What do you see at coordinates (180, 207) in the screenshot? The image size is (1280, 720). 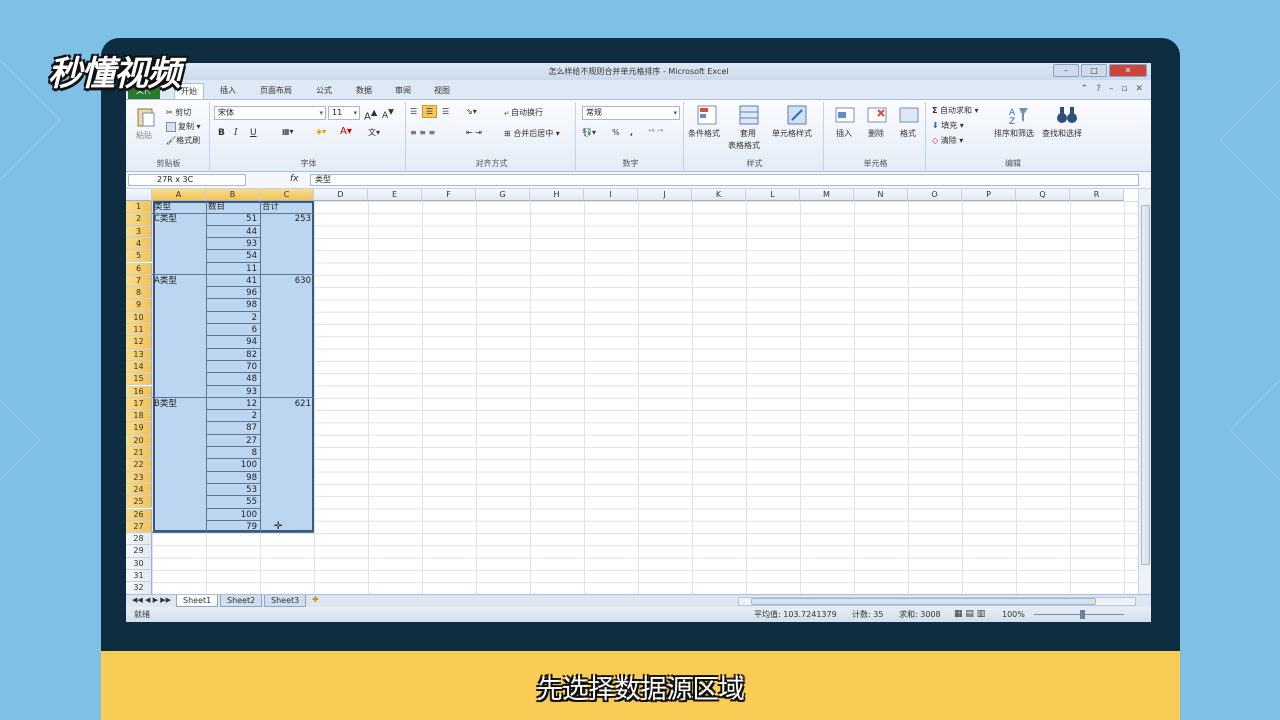 I see `header-cell: 类型` at bounding box center [180, 207].